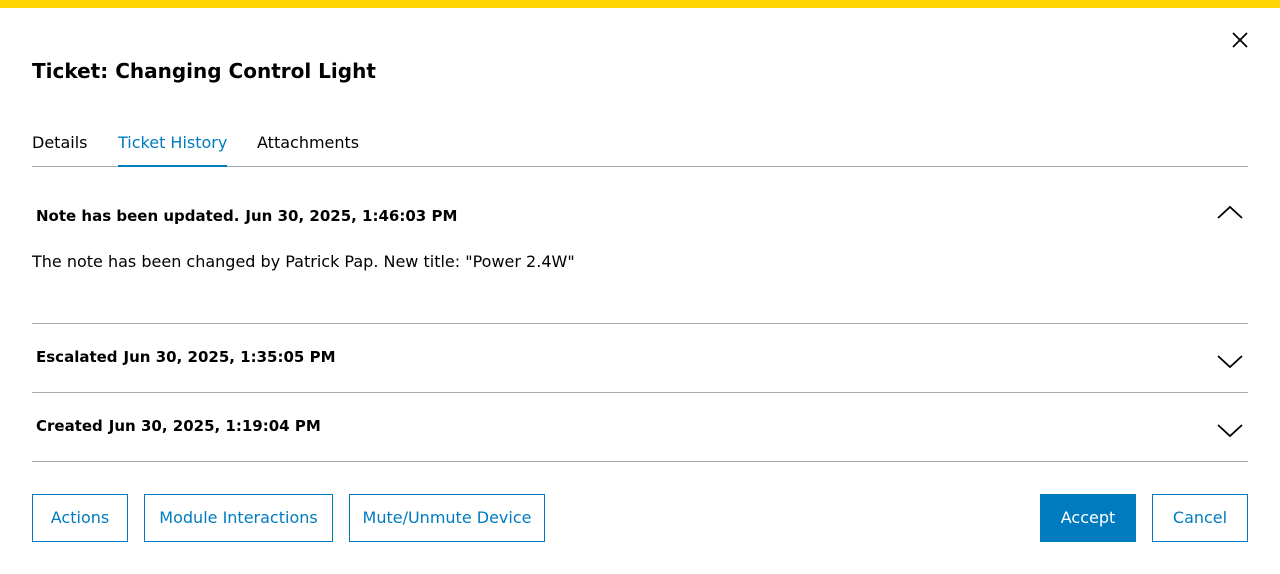  Describe the element at coordinates (238, 518) in the screenshot. I see `module-interactions-button: Module Interactions` at that location.